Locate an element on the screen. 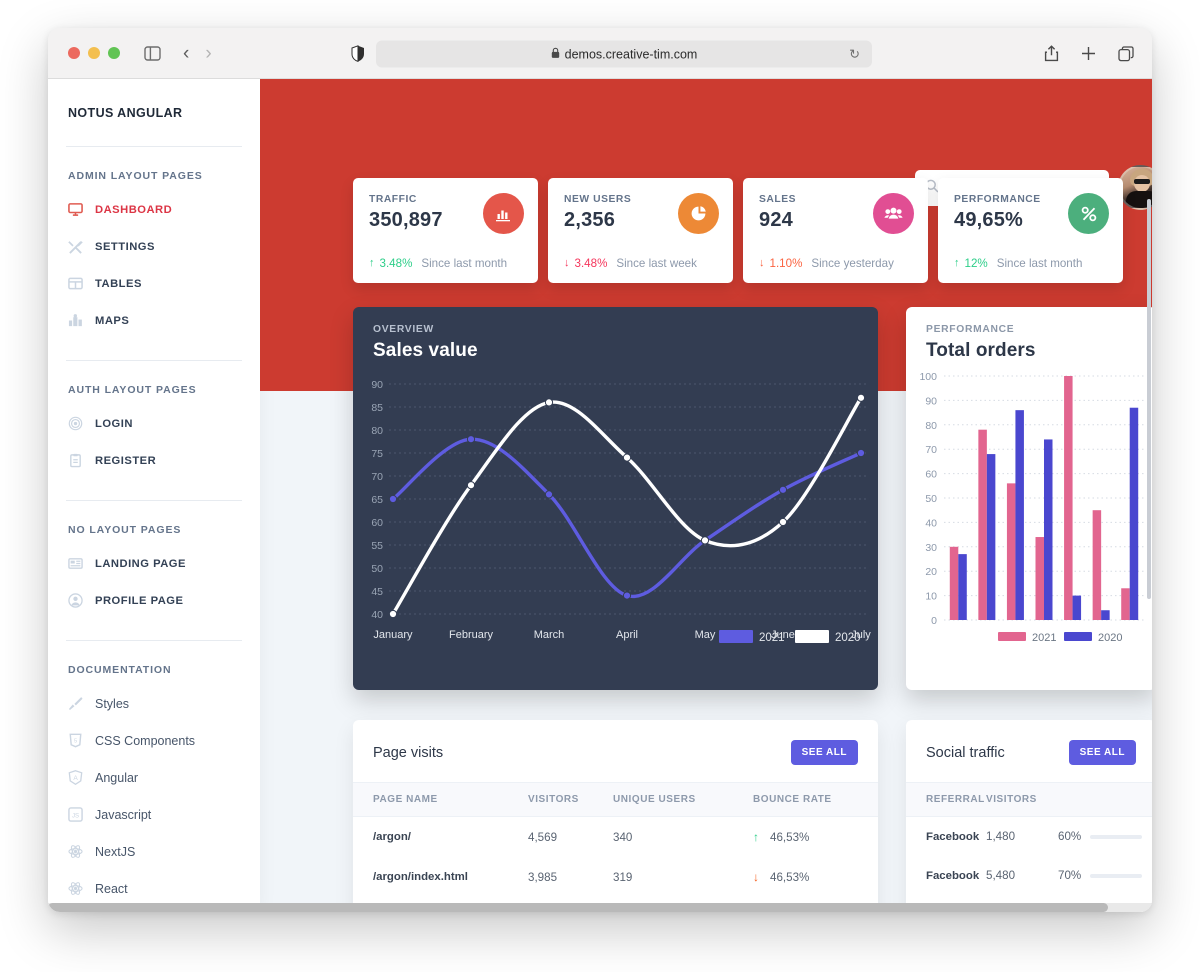 The height and width of the screenshot is (972, 1200). nextjs-atom-icon is located at coordinates (75, 851).